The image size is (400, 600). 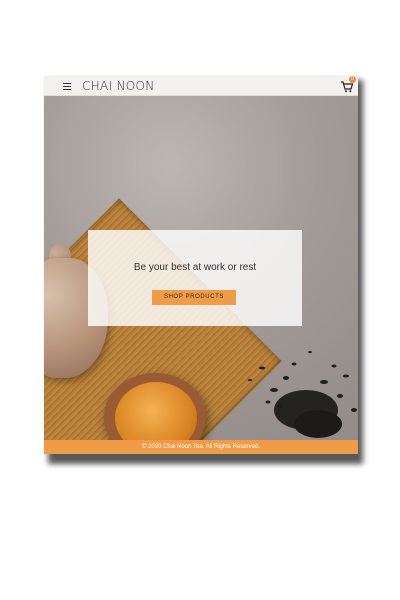 I want to click on site-logo: CHAI NOON, so click(x=118, y=86).